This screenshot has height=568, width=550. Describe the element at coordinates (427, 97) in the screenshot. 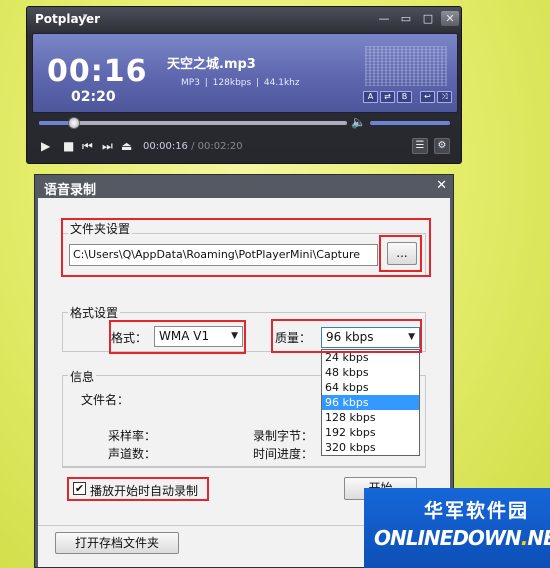

I see `repeat-button: ↩` at that location.